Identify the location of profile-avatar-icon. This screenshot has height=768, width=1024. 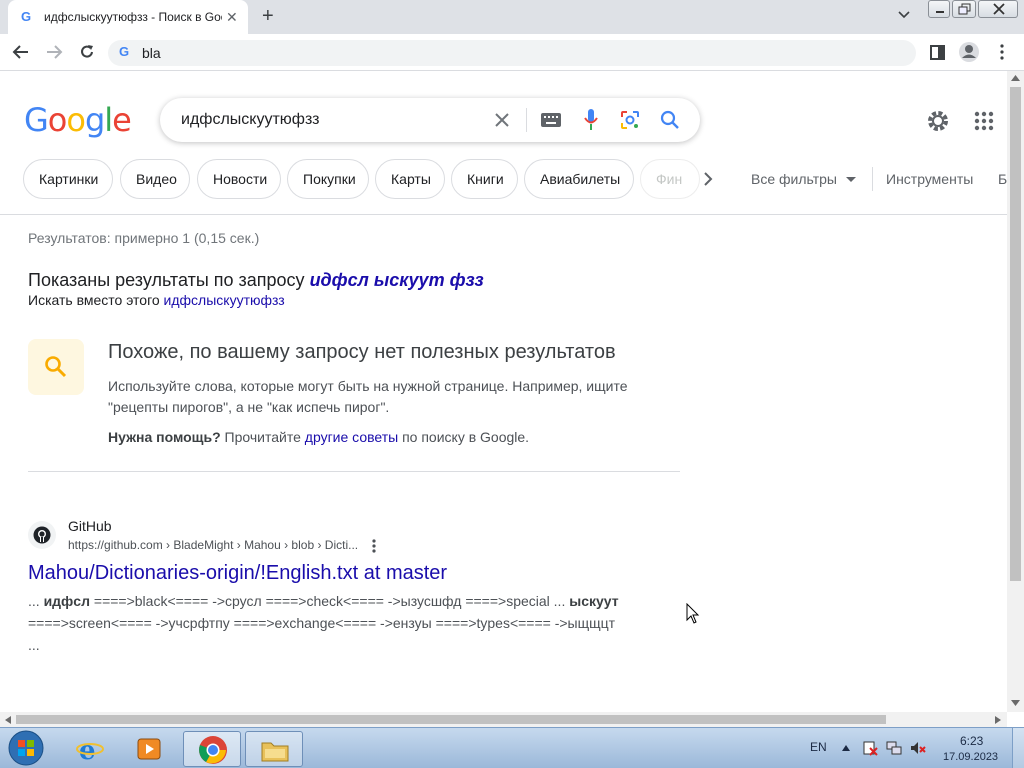
(969, 52).